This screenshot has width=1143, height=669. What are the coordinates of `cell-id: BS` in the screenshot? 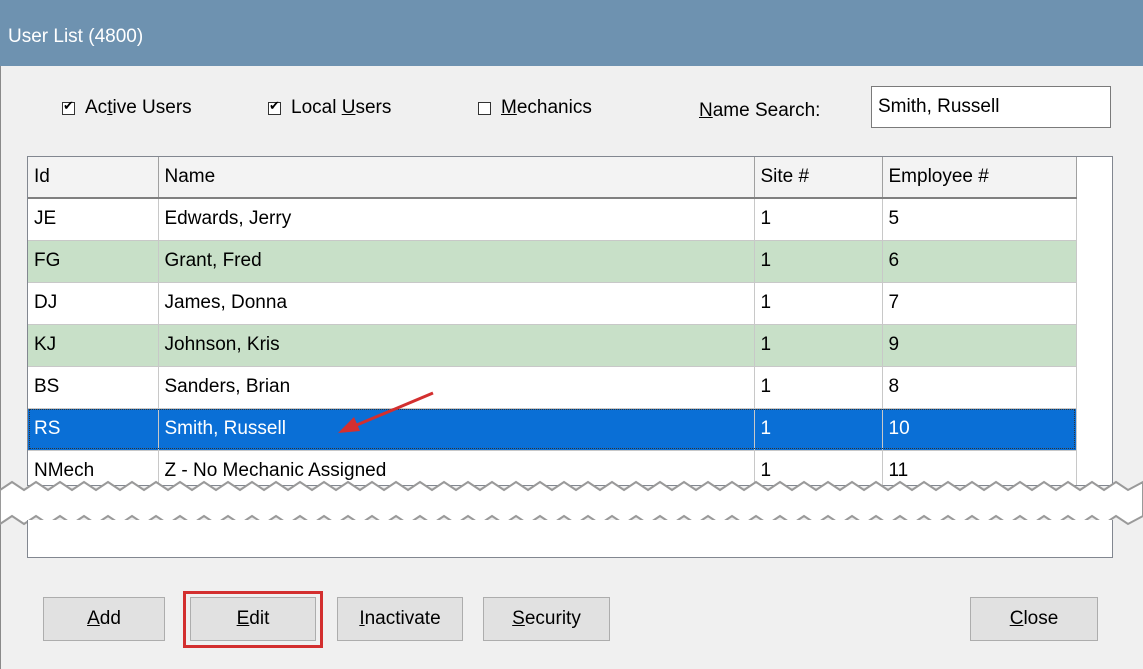 It's located at (93, 387).